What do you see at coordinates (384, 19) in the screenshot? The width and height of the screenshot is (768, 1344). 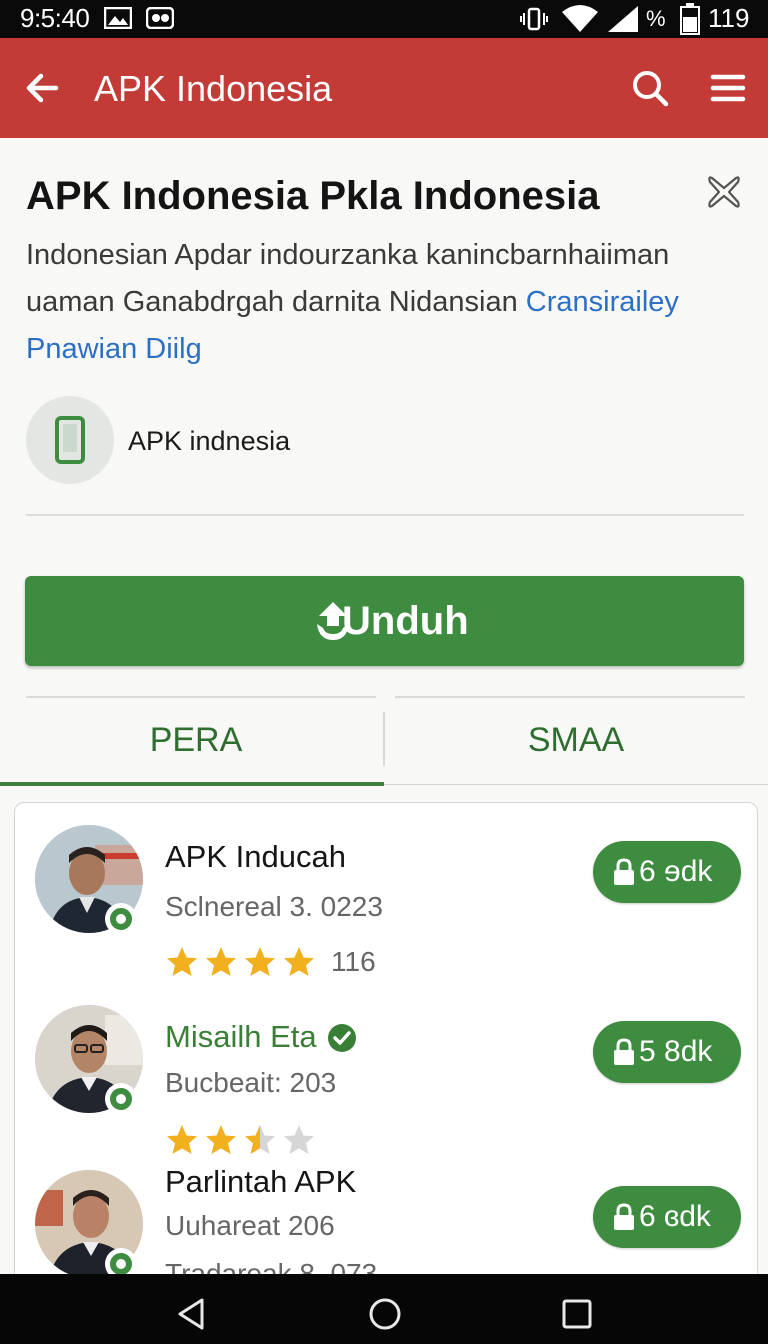 I see `status-bar: 9:5:40 % 119` at bounding box center [384, 19].